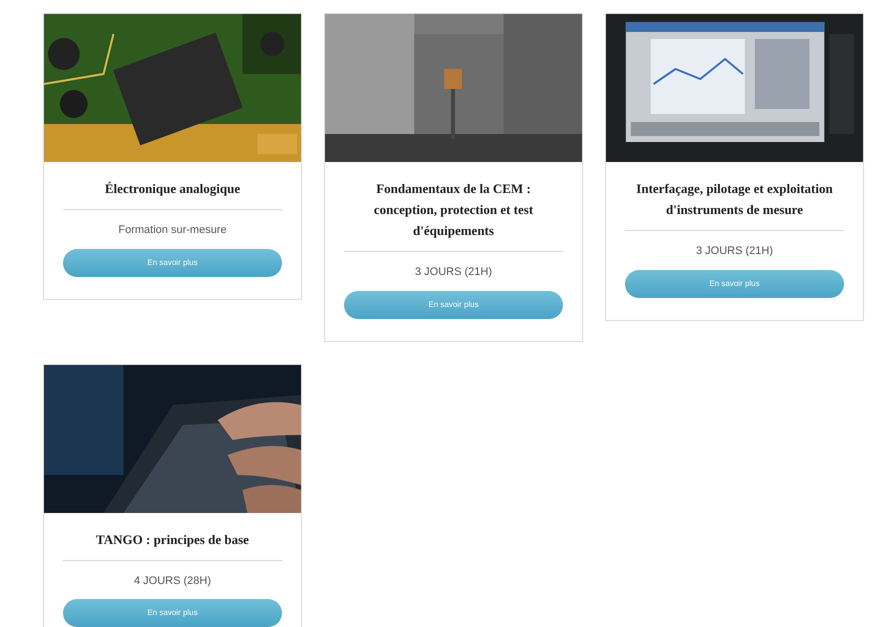  Describe the element at coordinates (173, 581) in the screenshot. I see `course-duration: 4 JOURS (28H)` at that location.